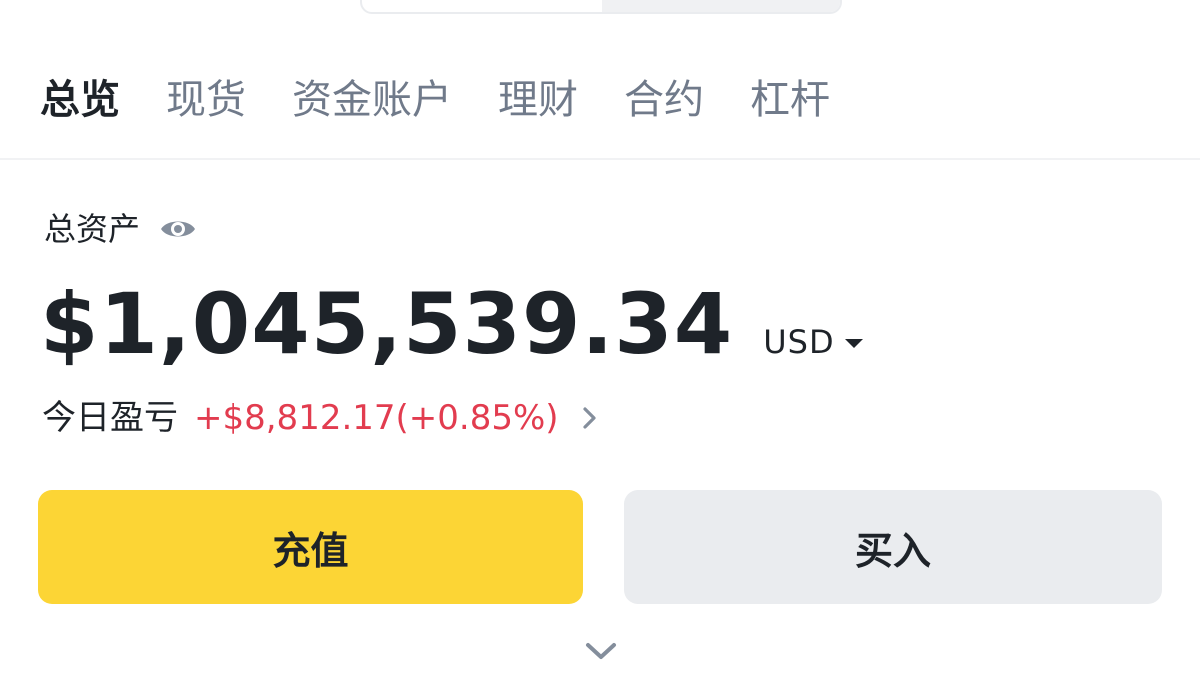 This screenshot has height=675, width=1200. I want to click on total-assets-label: 总资产, so click(92, 229).